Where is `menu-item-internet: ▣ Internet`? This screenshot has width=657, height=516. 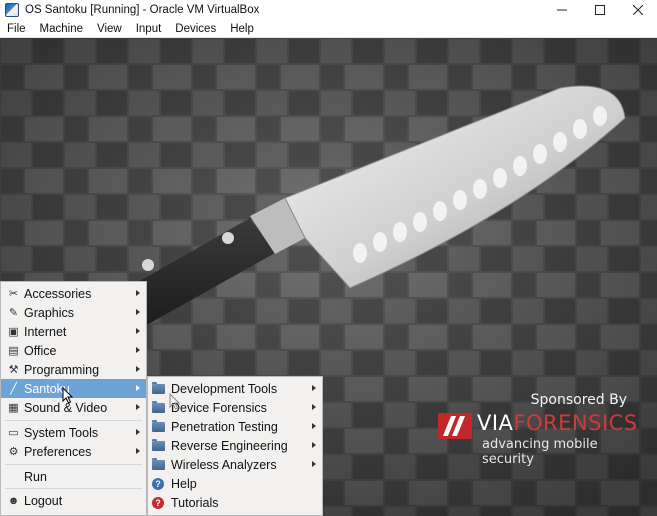
menu-item-internet: ▣ Internet is located at coordinates (73, 331).